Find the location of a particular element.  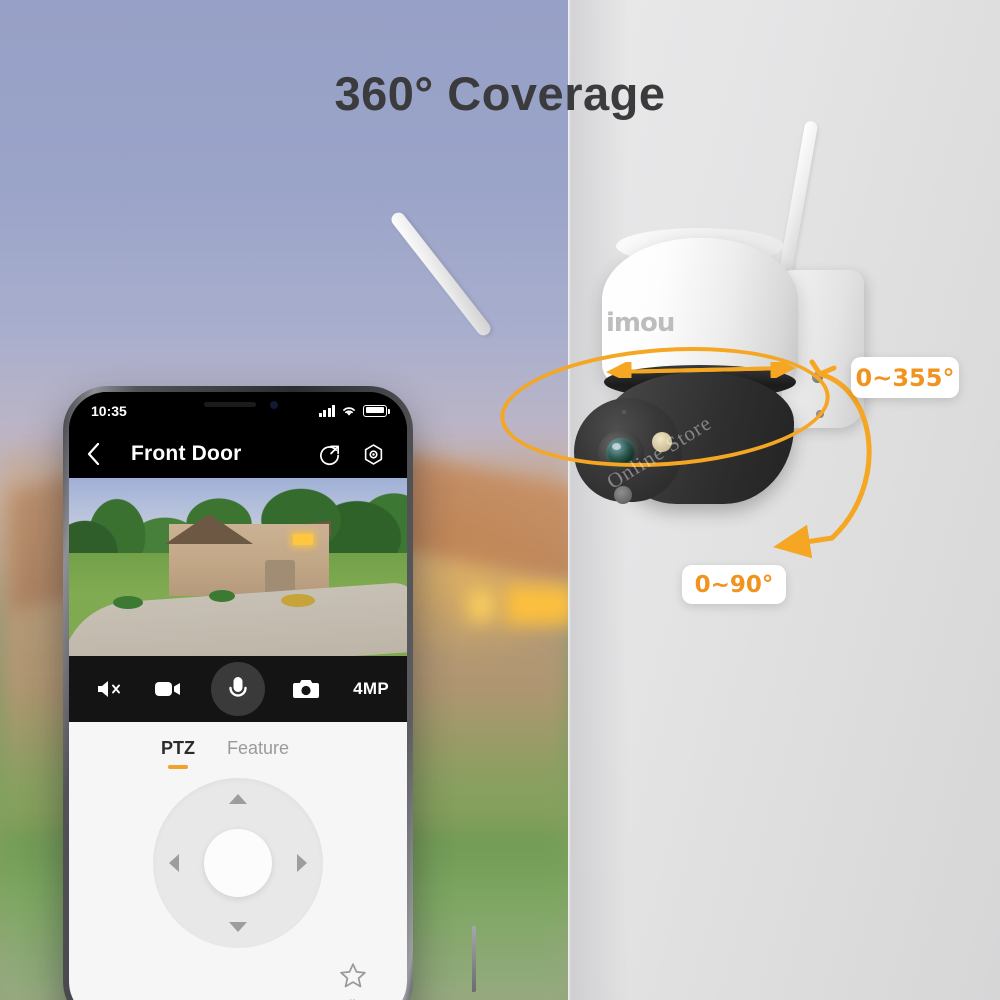

front-camera-icon is located at coordinates (274, 405).